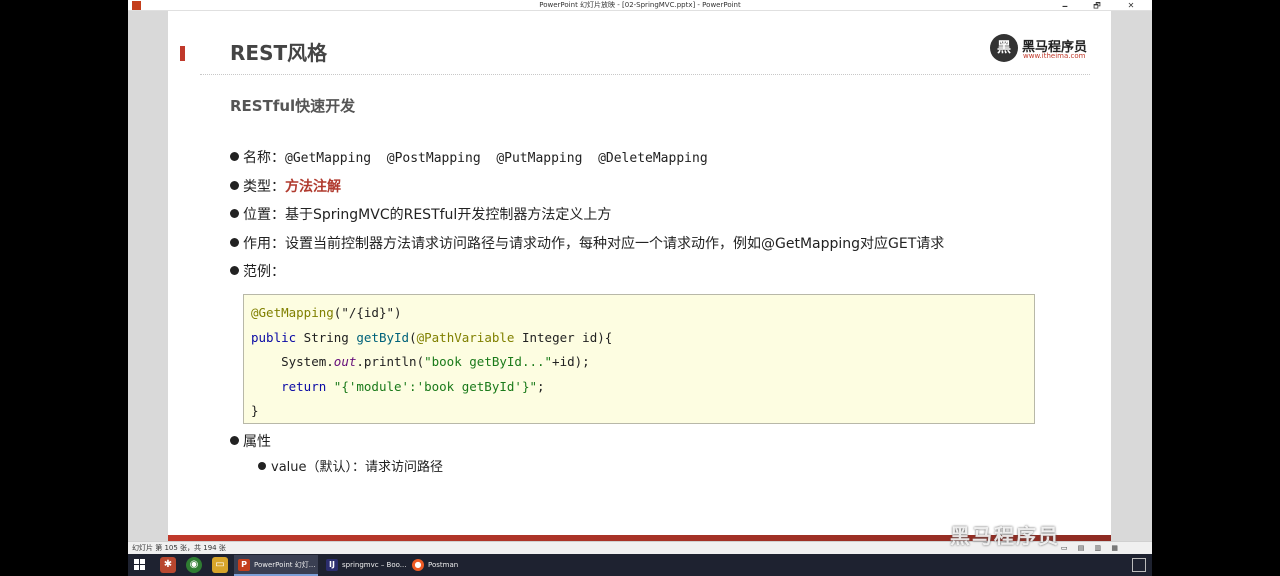 The height and width of the screenshot is (576, 1280). I want to click on close-button: ✕, so click(1131, 5).